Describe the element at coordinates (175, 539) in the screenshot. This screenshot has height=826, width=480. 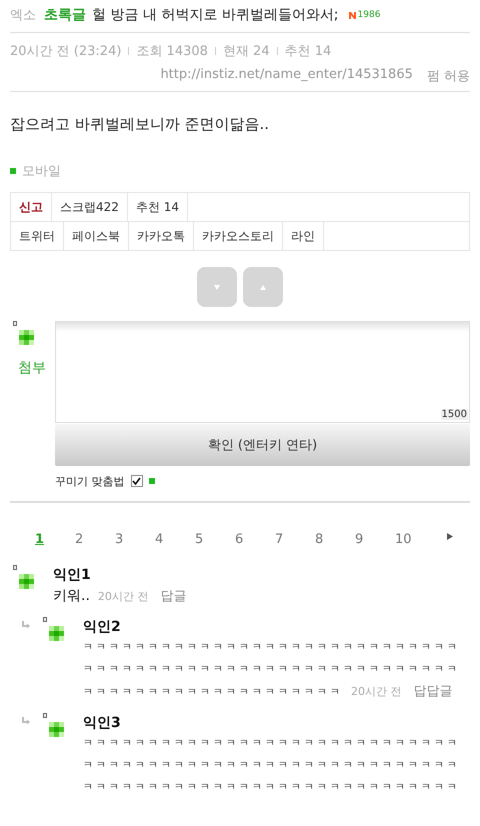
I see `page-link: 4` at that location.